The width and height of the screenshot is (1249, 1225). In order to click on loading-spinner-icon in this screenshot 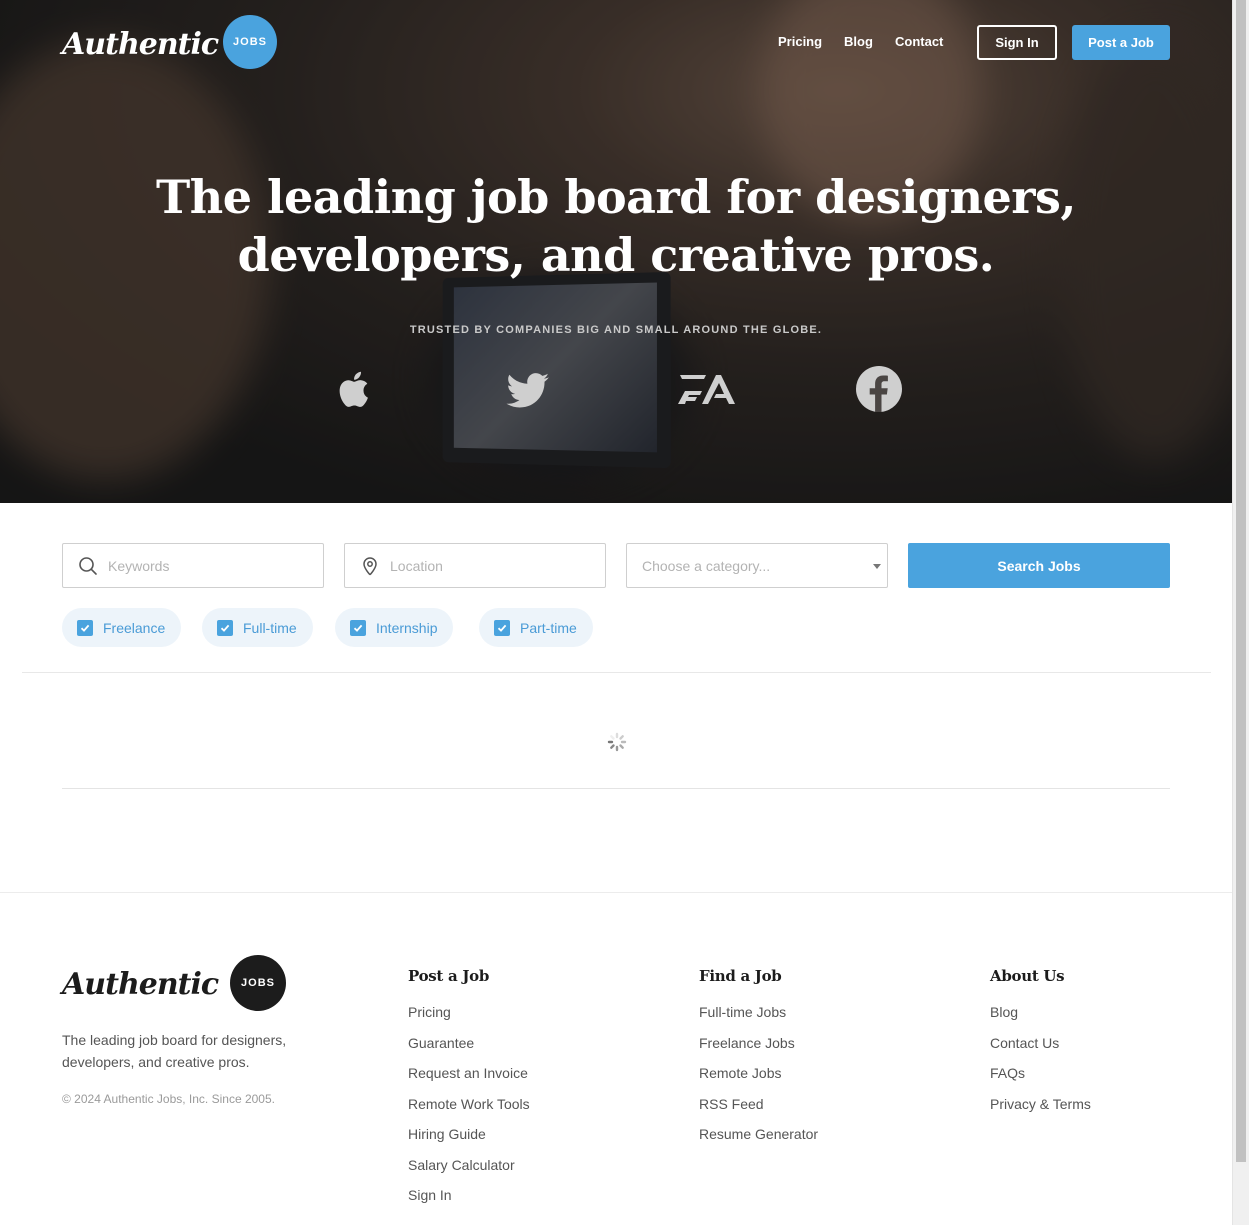, I will do `click(617, 742)`.